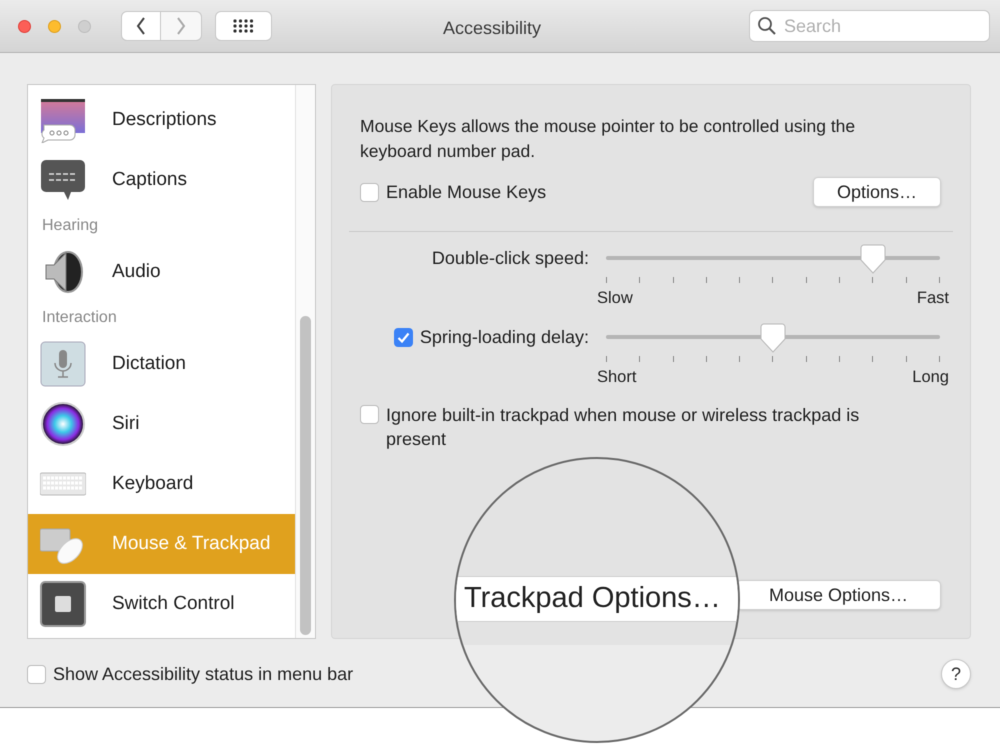 The image size is (1000, 747). I want to click on show-all-button, so click(243, 26).